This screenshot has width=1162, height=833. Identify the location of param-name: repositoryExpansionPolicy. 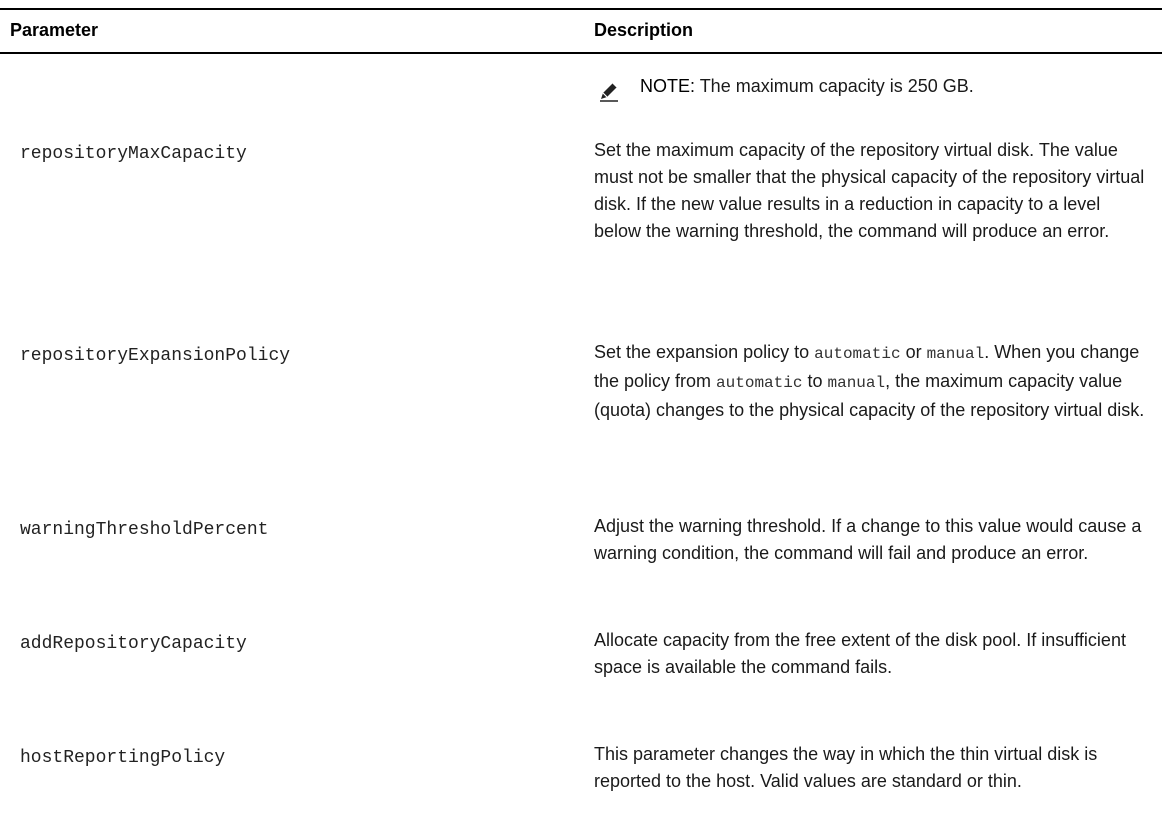
(155, 356).